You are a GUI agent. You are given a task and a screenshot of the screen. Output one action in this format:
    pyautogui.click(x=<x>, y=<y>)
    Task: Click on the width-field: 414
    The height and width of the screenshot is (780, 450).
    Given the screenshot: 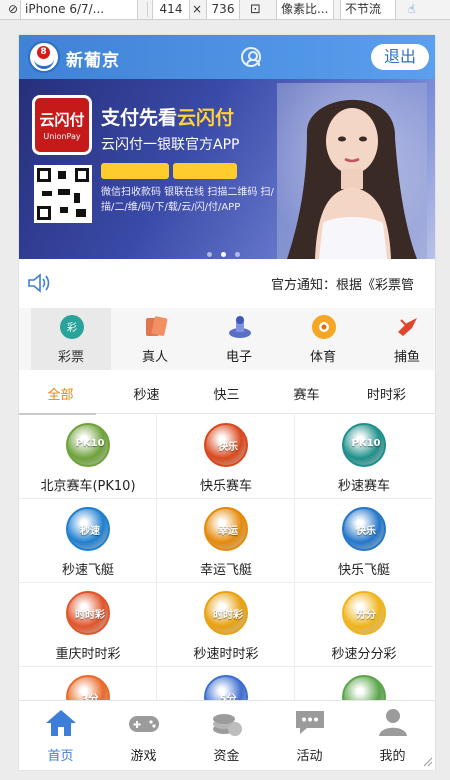 What is the action you would take?
    pyautogui.click(x=171, y=10)
    